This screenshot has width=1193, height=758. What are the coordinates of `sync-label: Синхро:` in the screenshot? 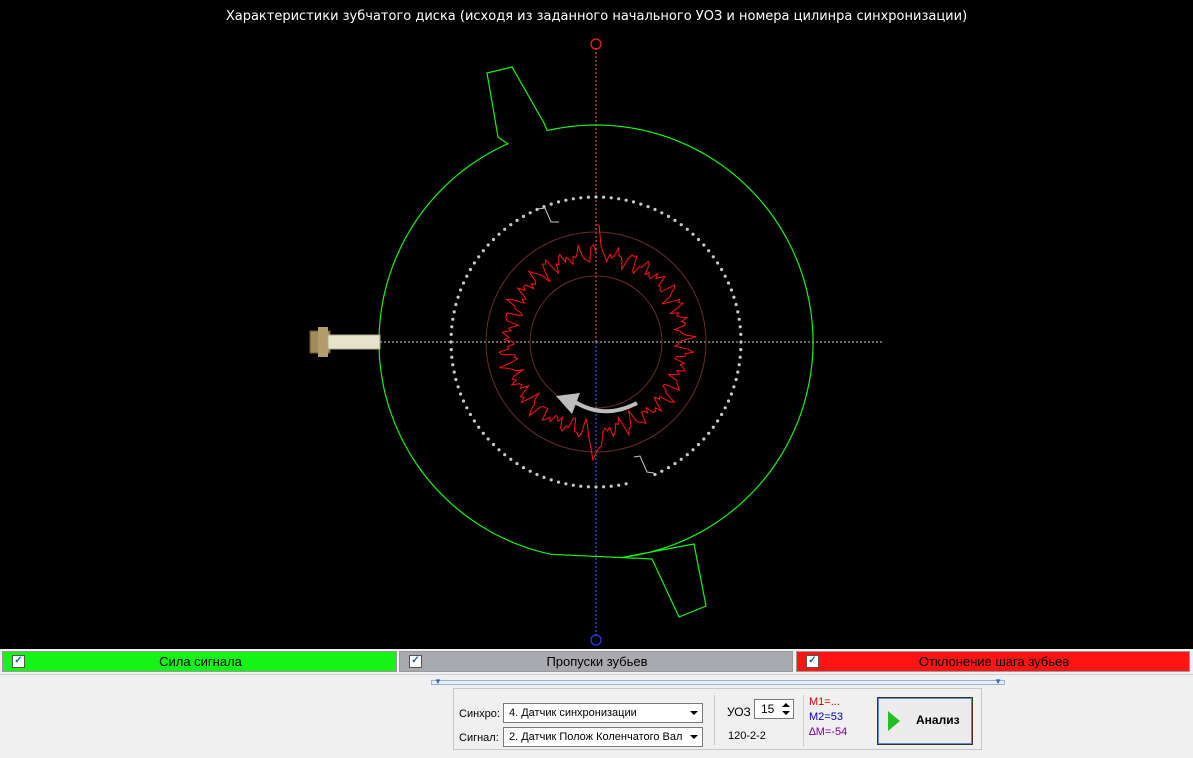 It's located at (479, 714).